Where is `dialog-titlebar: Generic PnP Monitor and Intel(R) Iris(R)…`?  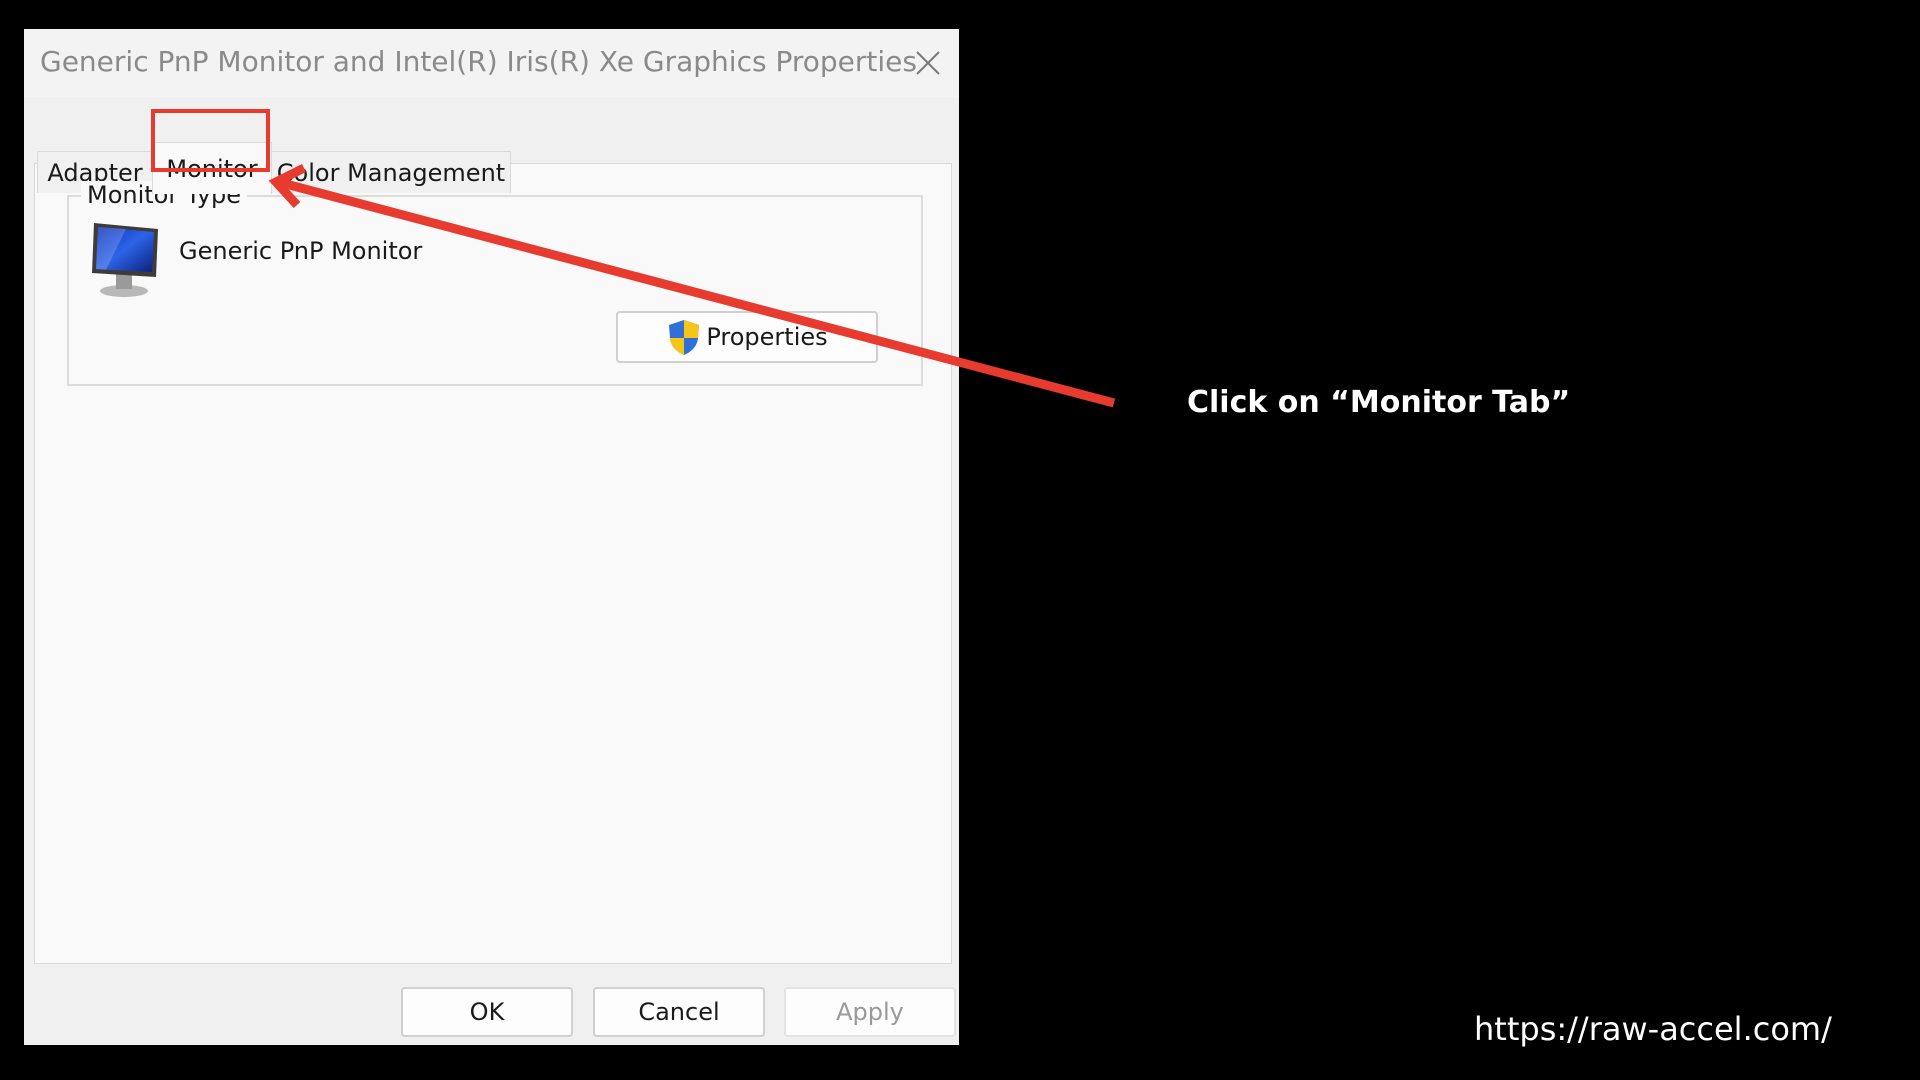
dialog-titlebar: Generic PnP Monitor and Intel(R) Iris(R)… is located at coordinates (491, 63).